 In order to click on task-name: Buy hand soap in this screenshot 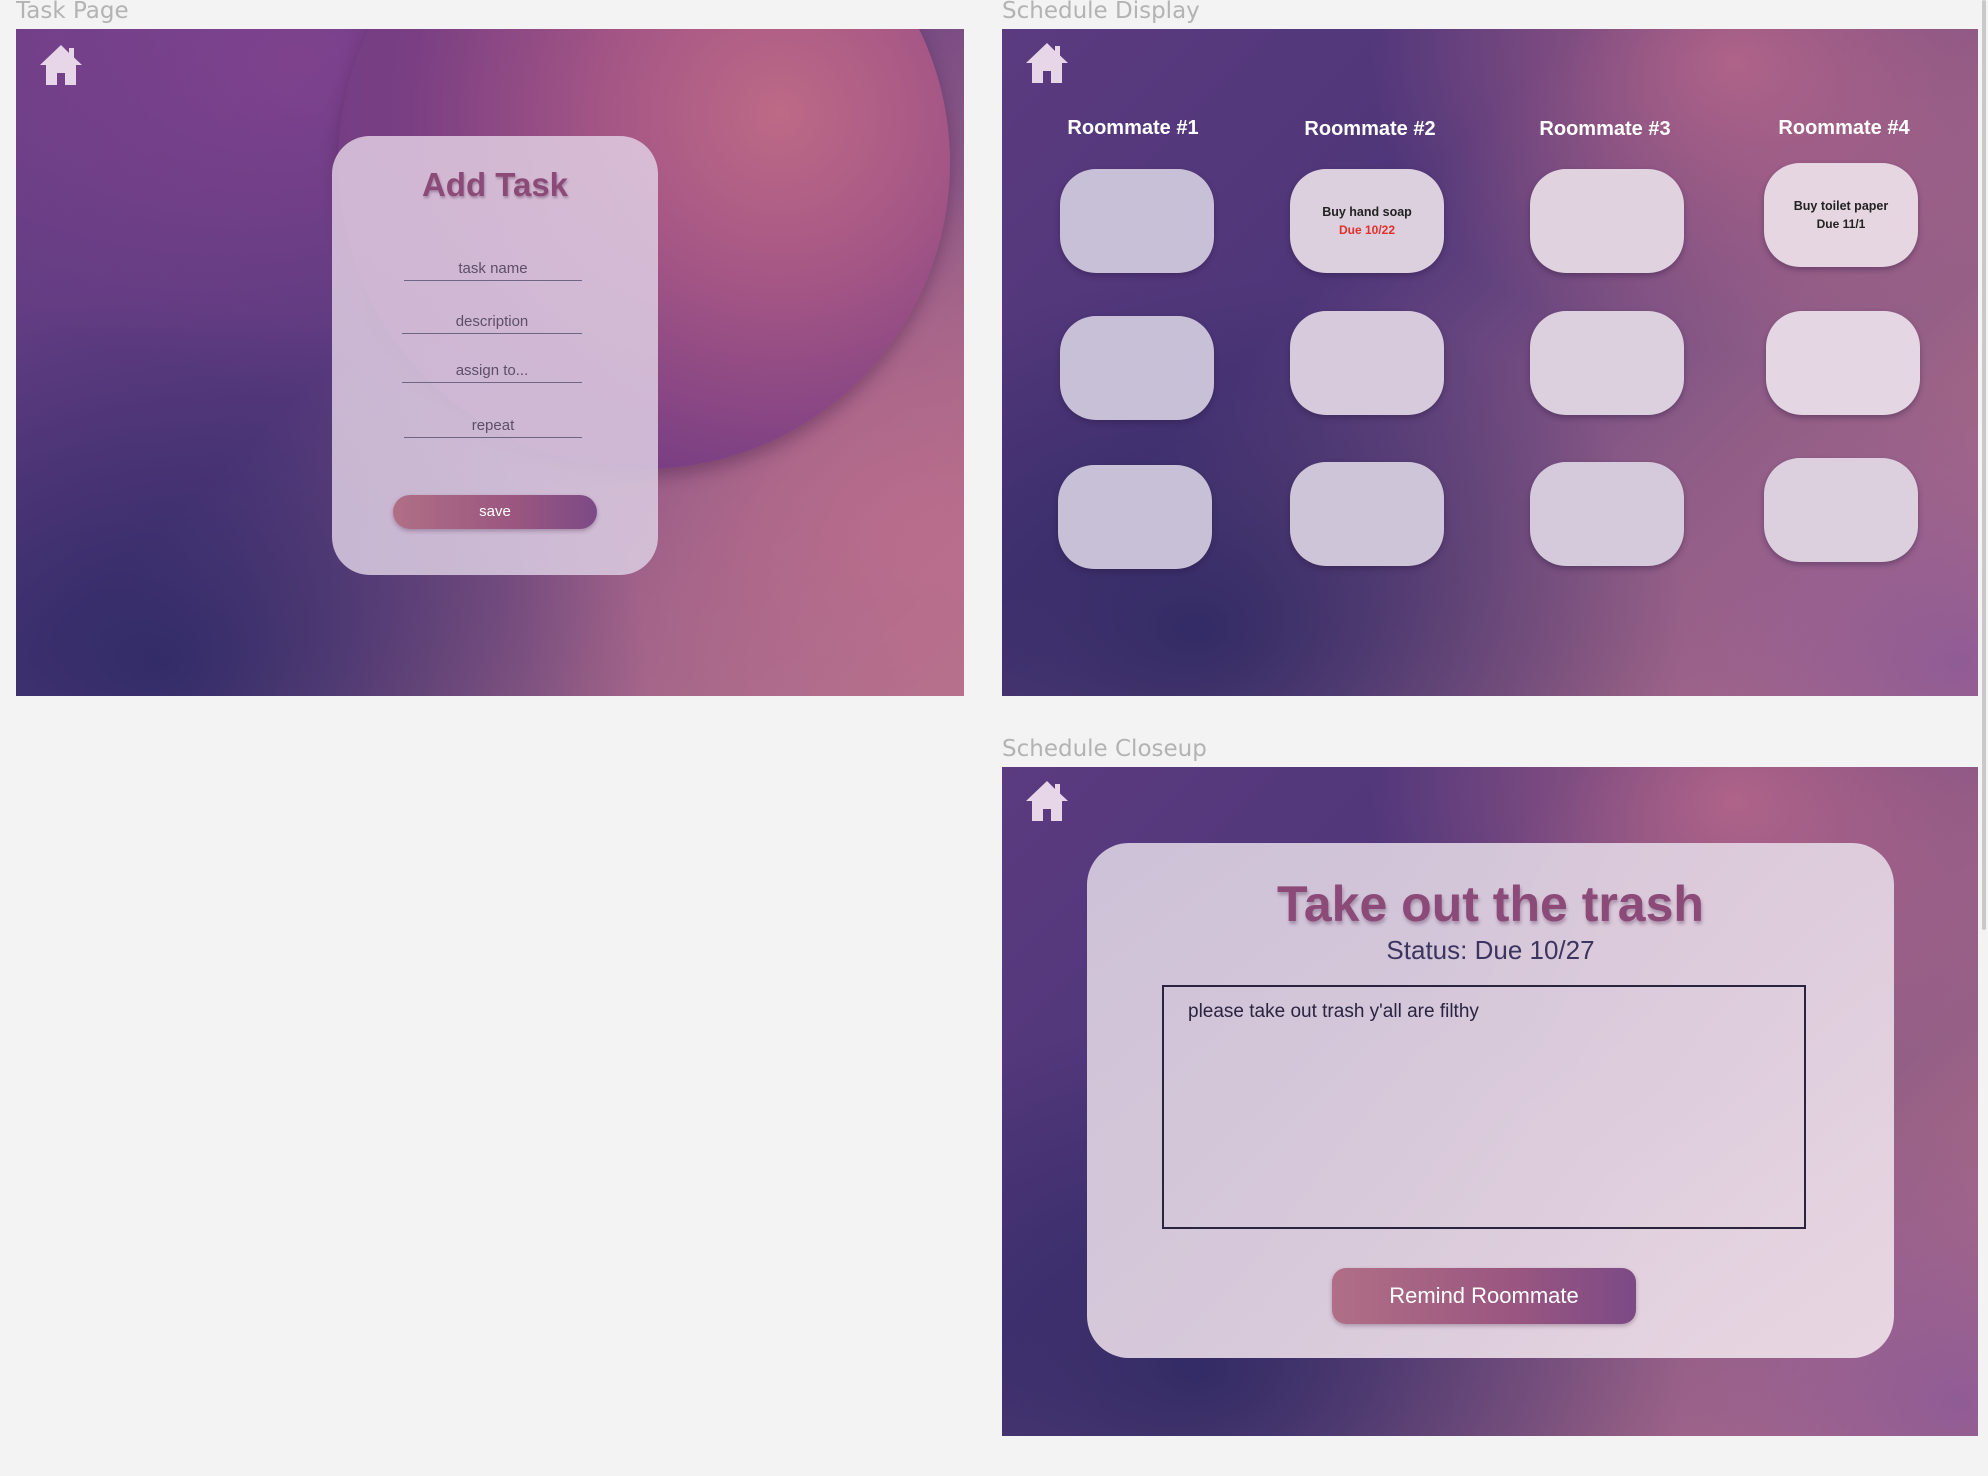, I will do `click(1367, 212)`.